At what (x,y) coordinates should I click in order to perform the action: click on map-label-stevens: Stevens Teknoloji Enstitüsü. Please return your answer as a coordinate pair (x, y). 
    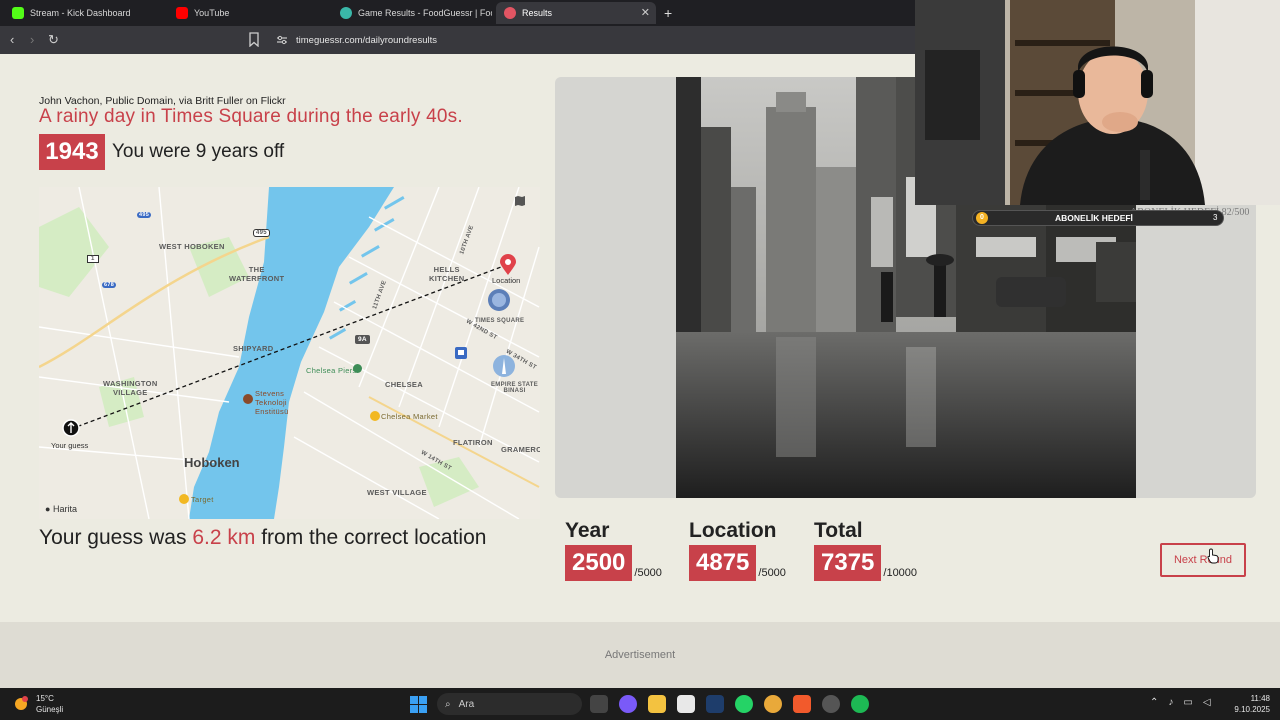
    Looking at the image, I should click on (272, 402).